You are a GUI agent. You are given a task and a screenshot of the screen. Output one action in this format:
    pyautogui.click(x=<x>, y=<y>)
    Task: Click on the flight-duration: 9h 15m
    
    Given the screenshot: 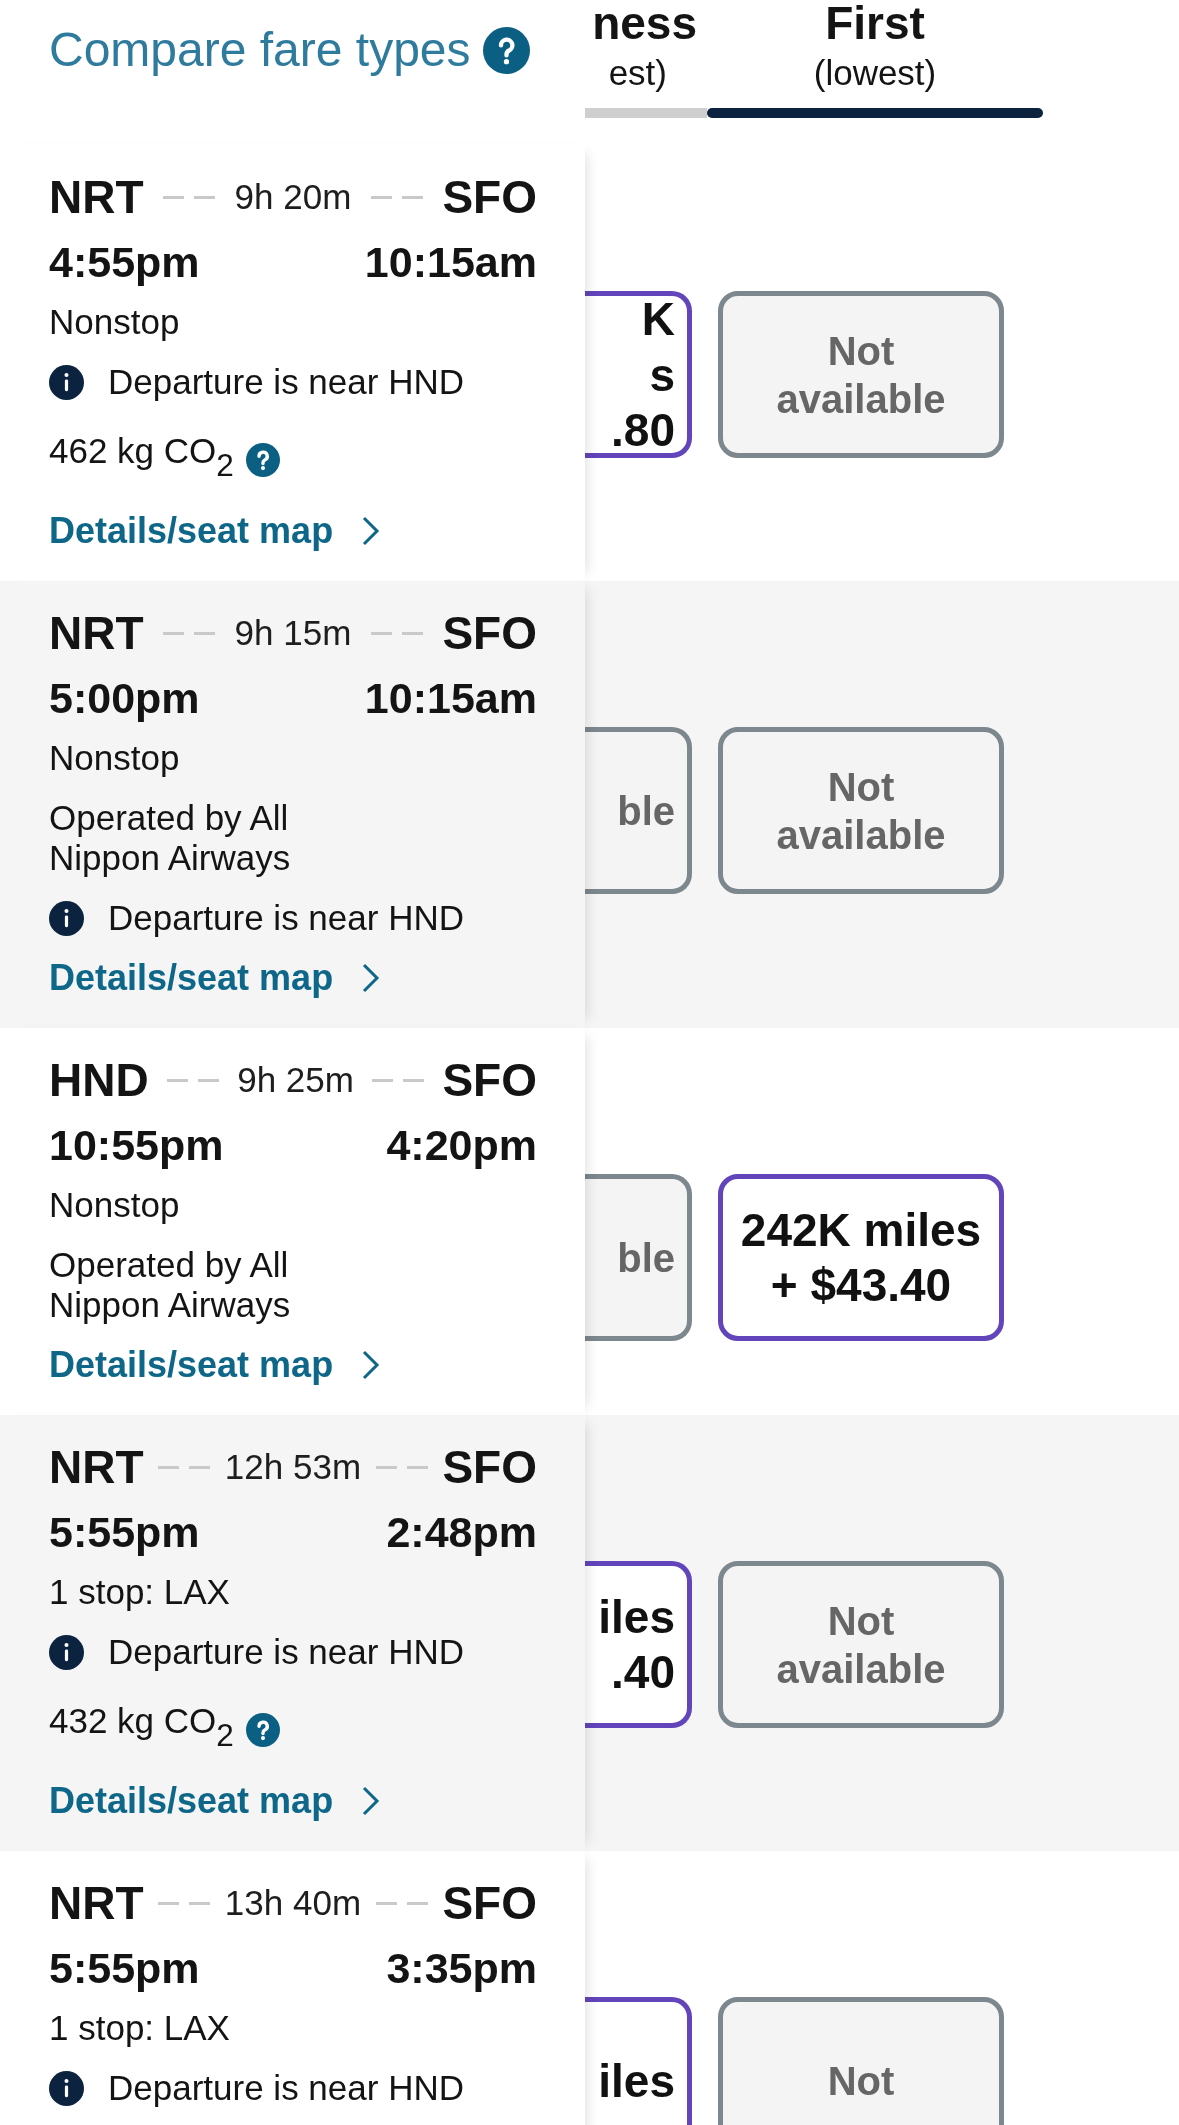 What is the action you would take?
    pyautogui.click(x=293, y=633)
    